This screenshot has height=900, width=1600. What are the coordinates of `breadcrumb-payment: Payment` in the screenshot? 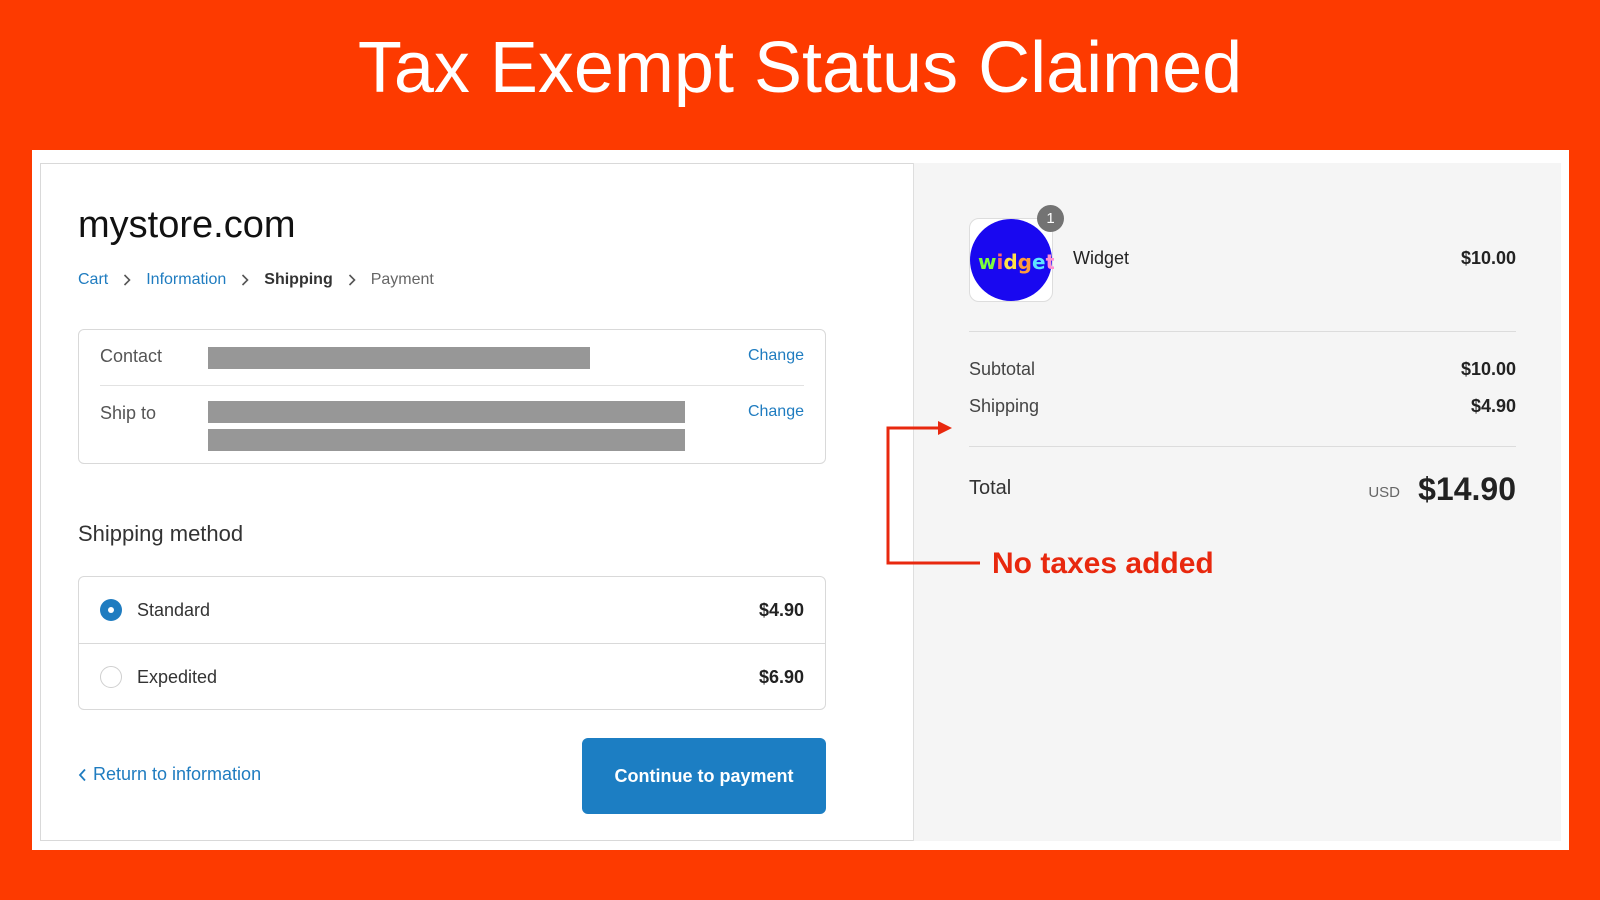 It's located at (402, 279).